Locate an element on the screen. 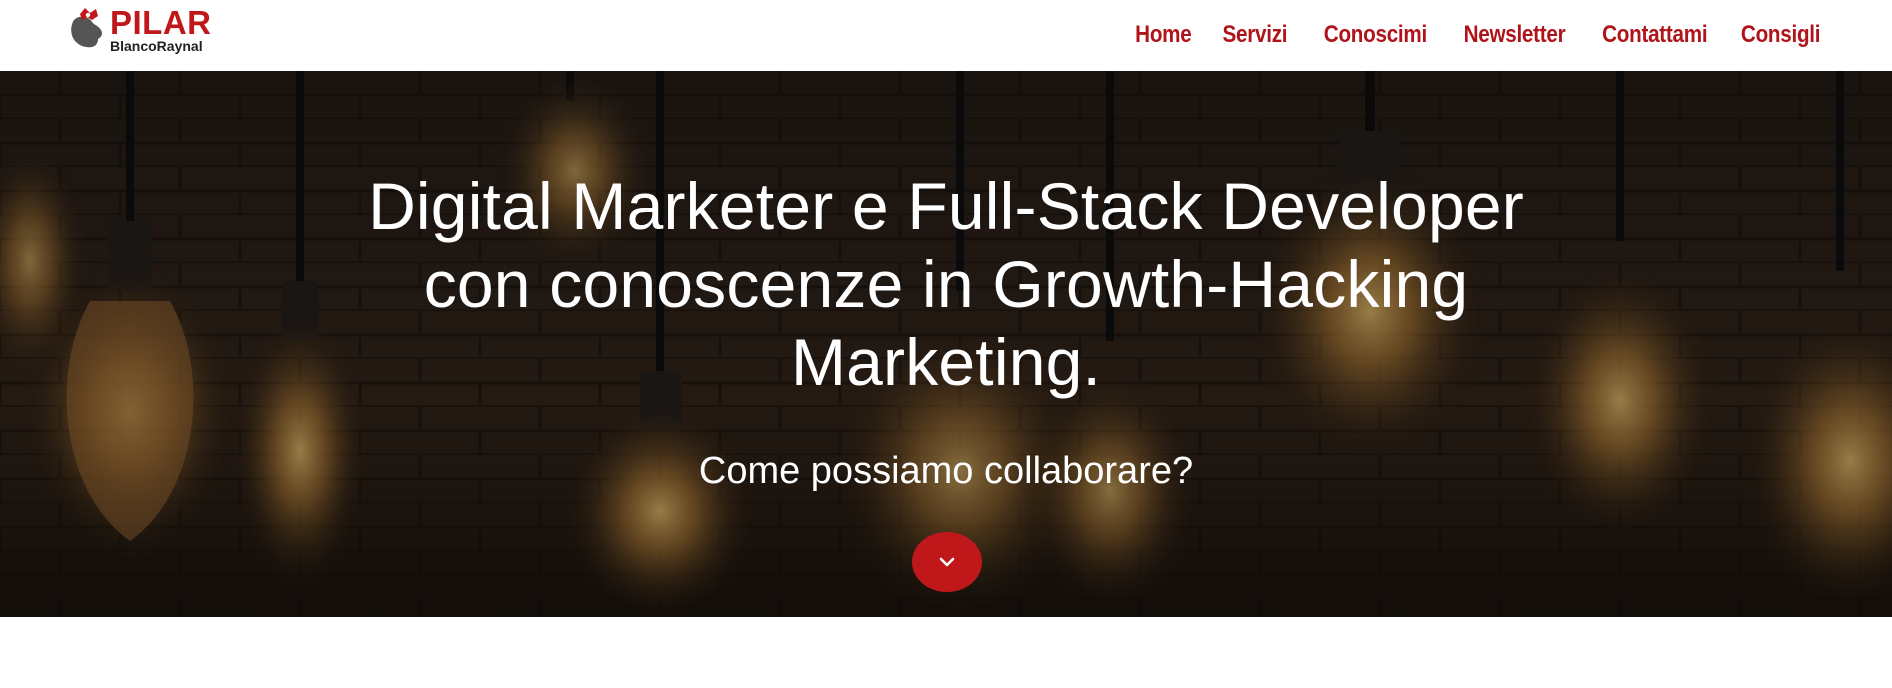  chevron-down-icon is located at coordinates (947, 562).